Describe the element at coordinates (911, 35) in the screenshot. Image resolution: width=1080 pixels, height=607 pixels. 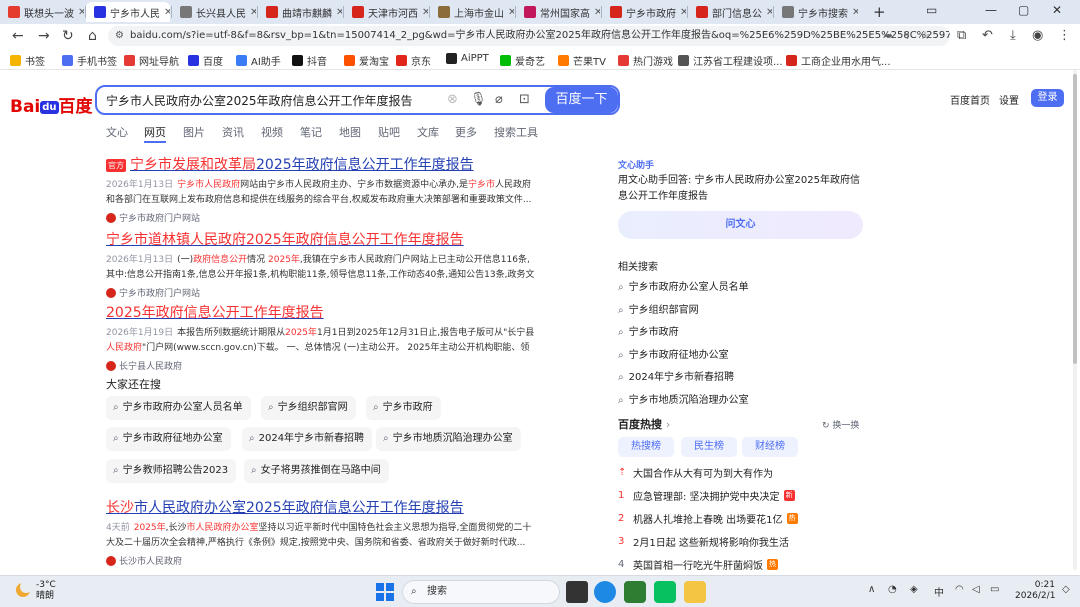
I see `bolt-icon: ϟ` at that location.